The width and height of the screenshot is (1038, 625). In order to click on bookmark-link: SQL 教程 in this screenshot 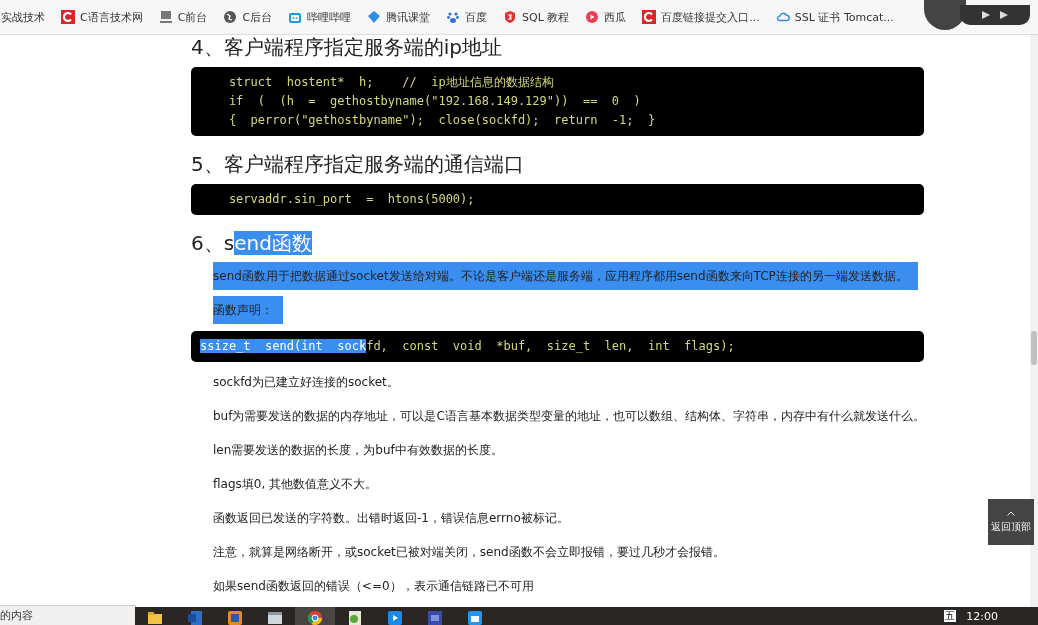, I will do `click(546, 17)`.